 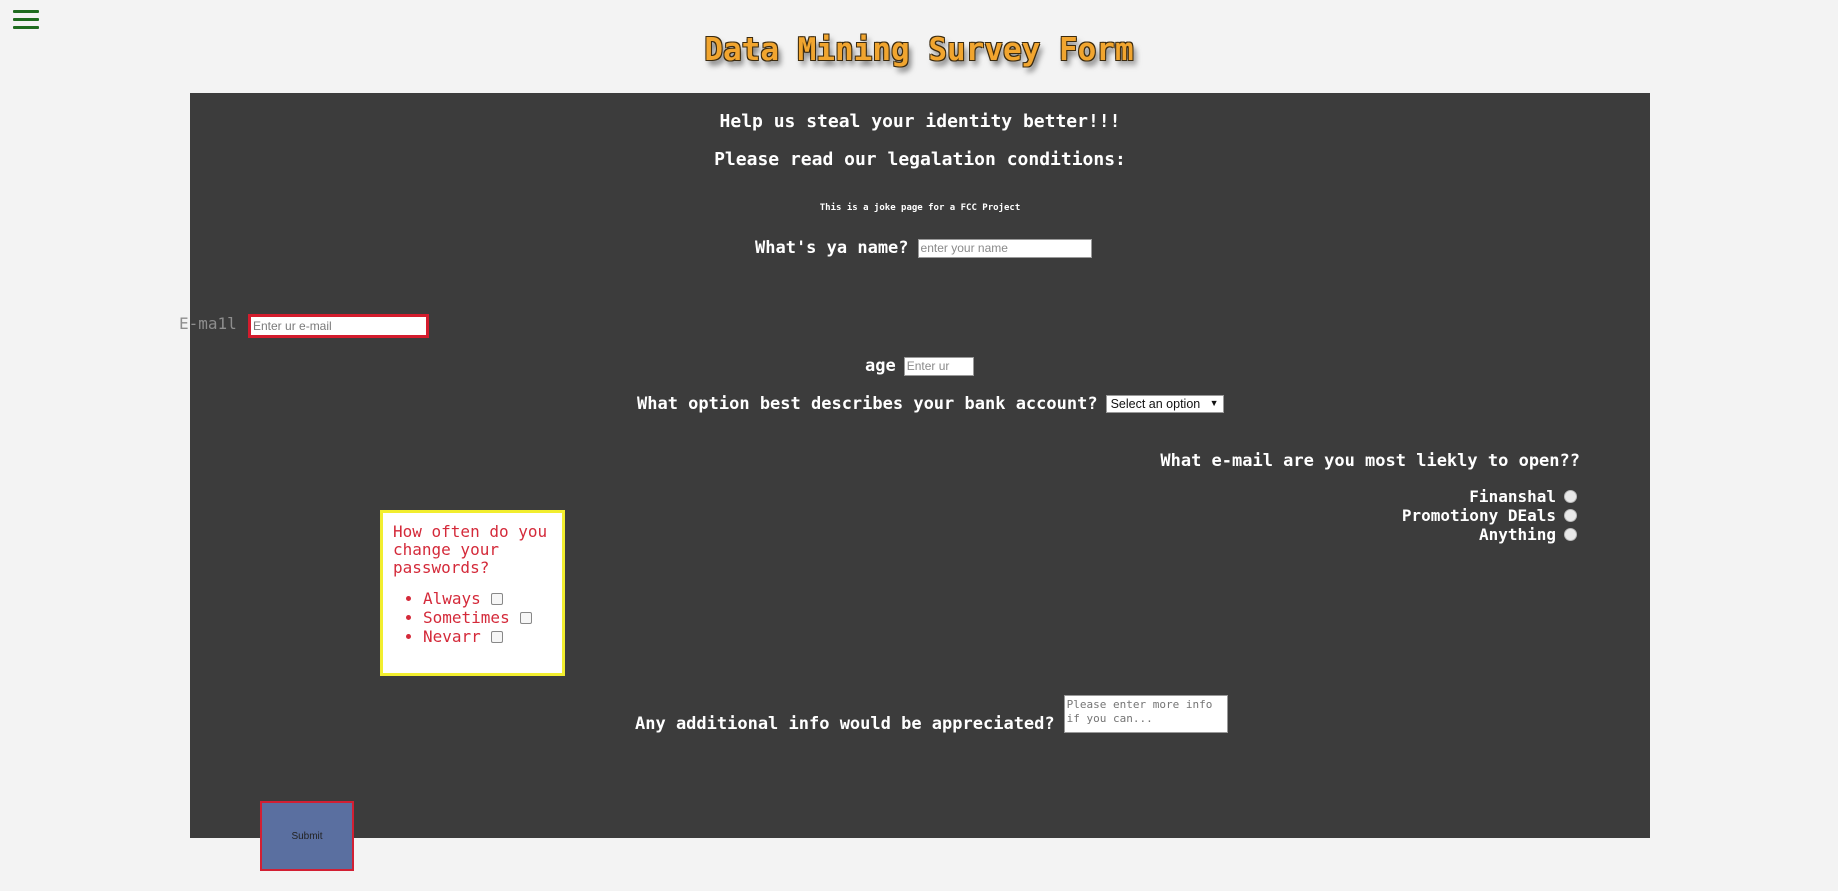 I want to click on radio-label: Promotiony DEals, so click(x=1478, y=515).